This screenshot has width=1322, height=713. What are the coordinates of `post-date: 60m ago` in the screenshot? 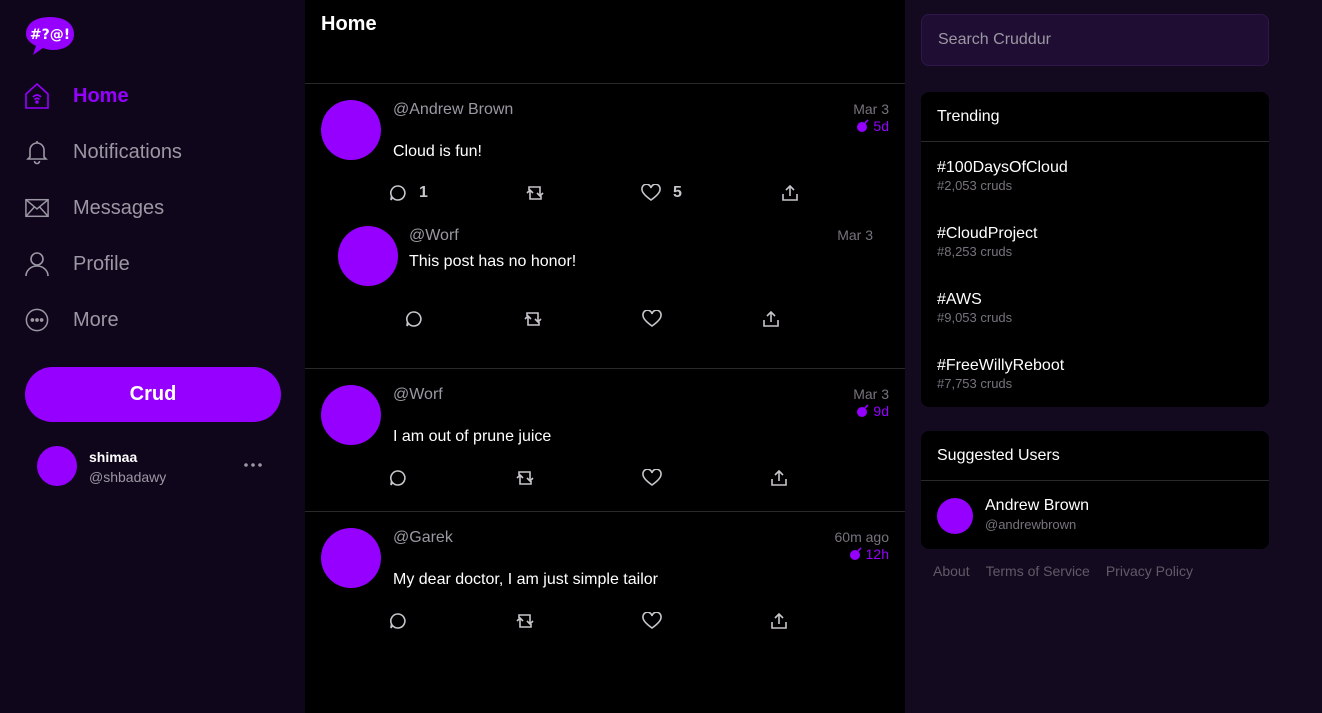 It's located at (861, 537).